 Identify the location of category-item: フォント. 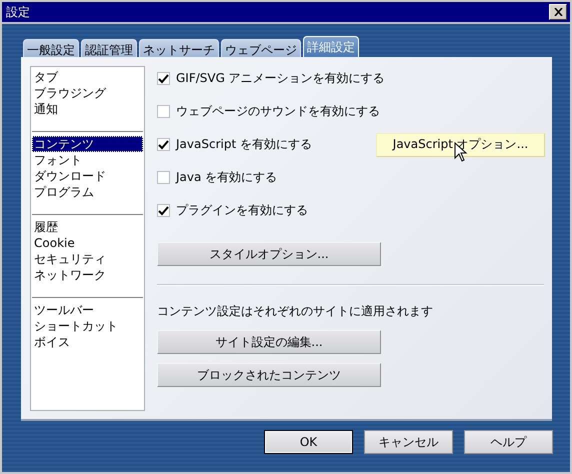
(87, 160).